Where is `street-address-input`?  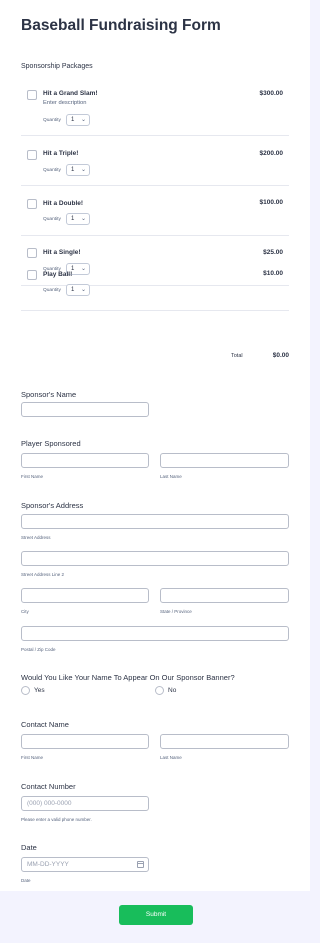
street-address-input is located at coordinates (155, 521).